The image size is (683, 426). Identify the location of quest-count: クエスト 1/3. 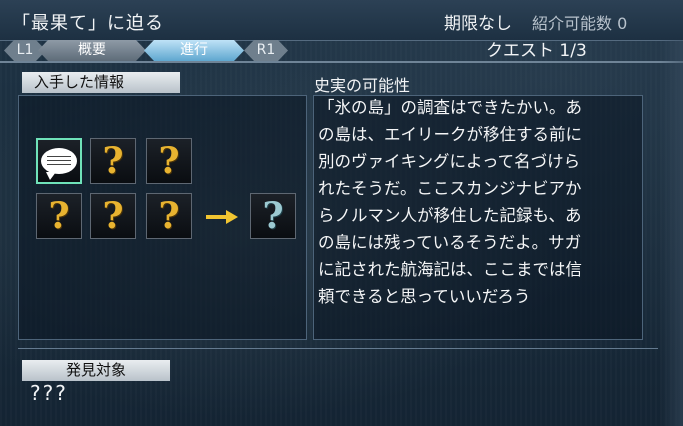
(536, 51).